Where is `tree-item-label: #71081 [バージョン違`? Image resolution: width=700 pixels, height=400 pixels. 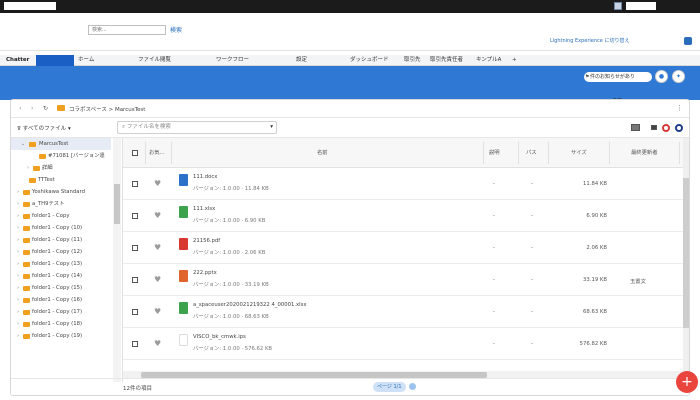
tree-item-label: #71081 [バージョン違 is located at coordinates (76, 156).